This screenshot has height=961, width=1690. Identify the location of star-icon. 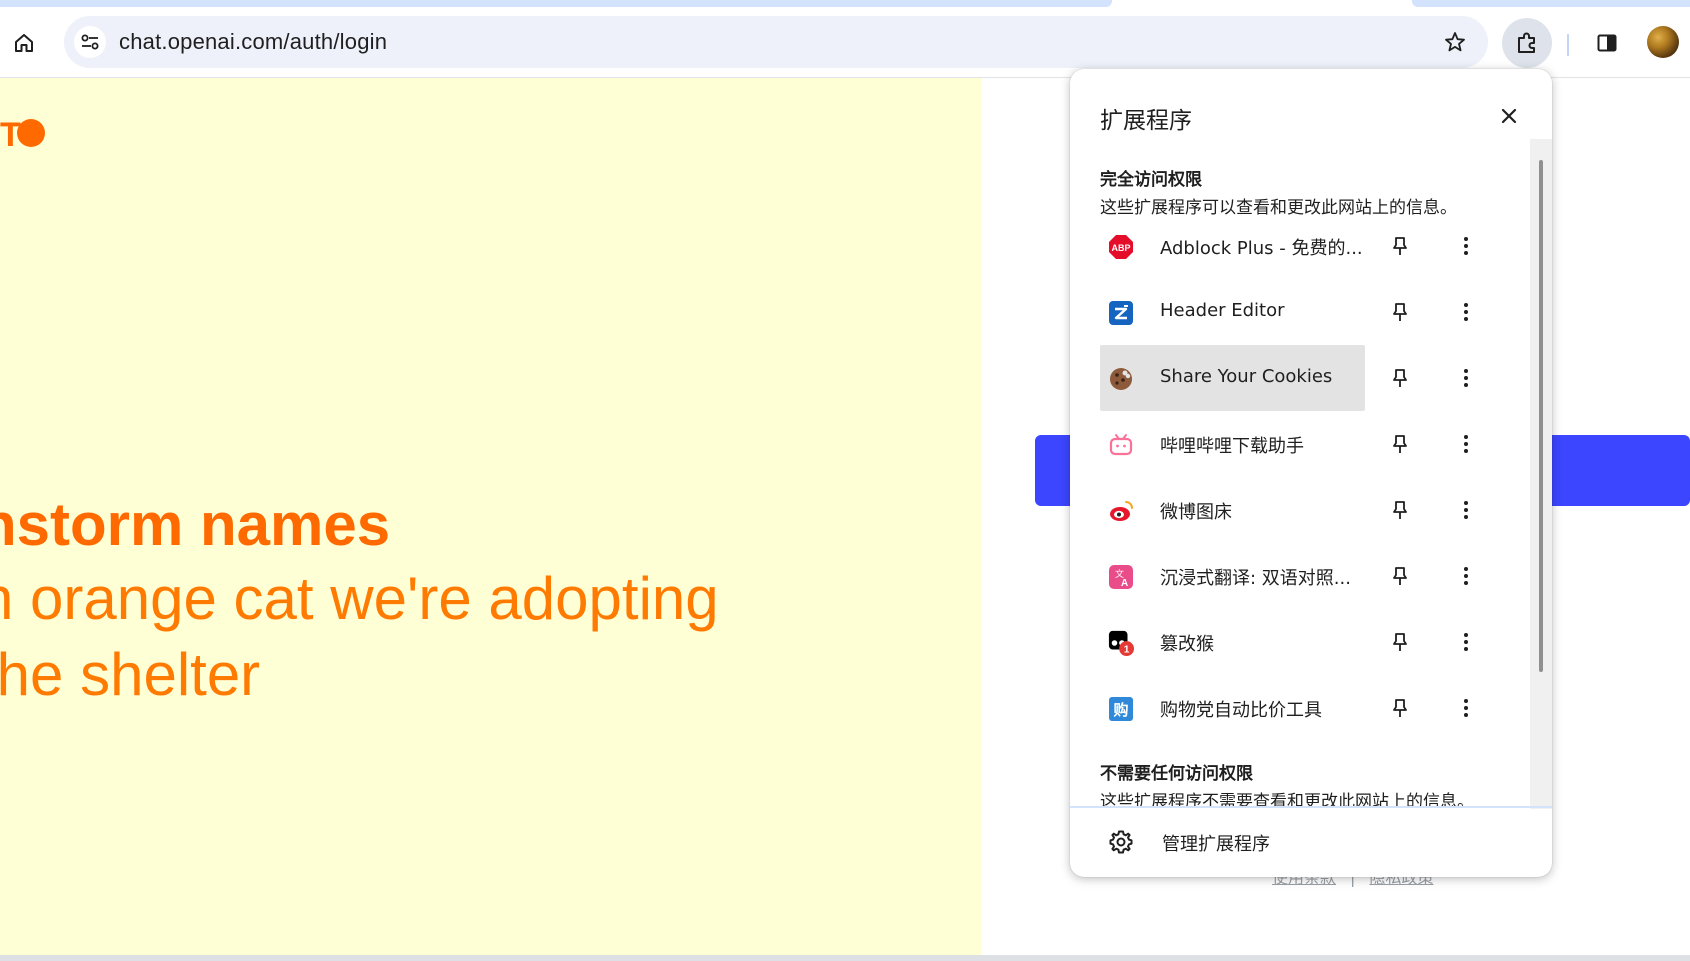
(1455, 42).